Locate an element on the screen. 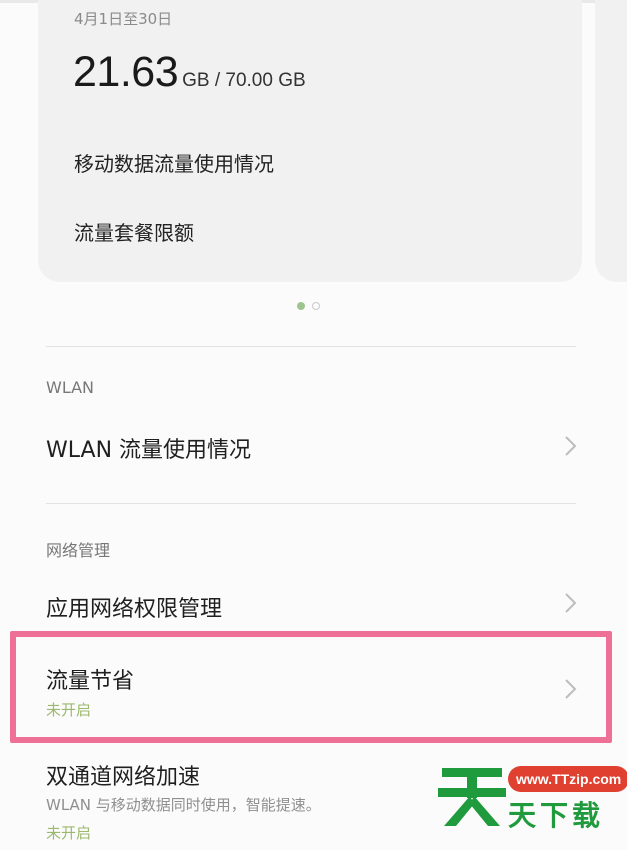  section-header-network: 网络管理 is located at coordinates (78, 550).